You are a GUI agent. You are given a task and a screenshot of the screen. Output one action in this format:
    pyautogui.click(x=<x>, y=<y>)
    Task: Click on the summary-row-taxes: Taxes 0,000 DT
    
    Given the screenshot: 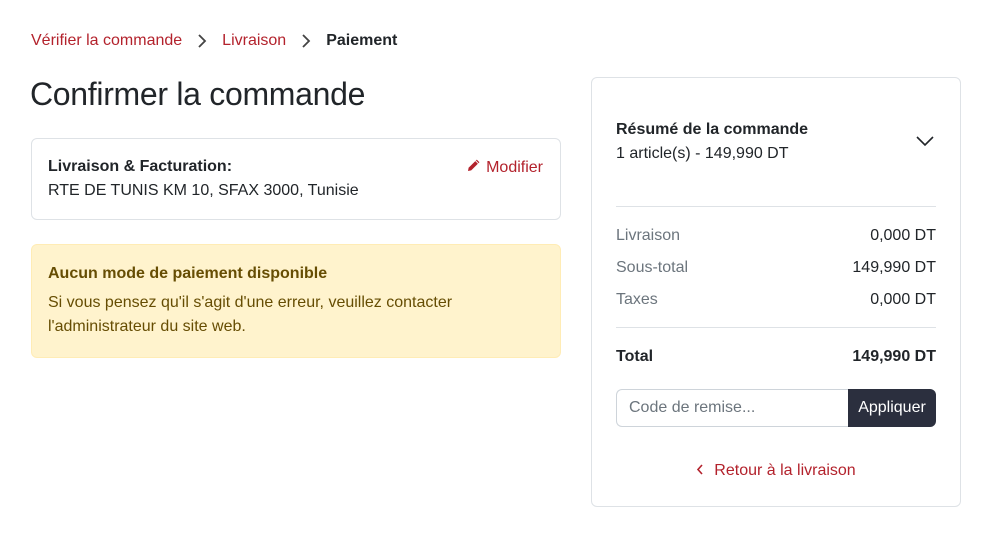 What is the action you would take?
    pyautogui.click(x=776, y=300)
    